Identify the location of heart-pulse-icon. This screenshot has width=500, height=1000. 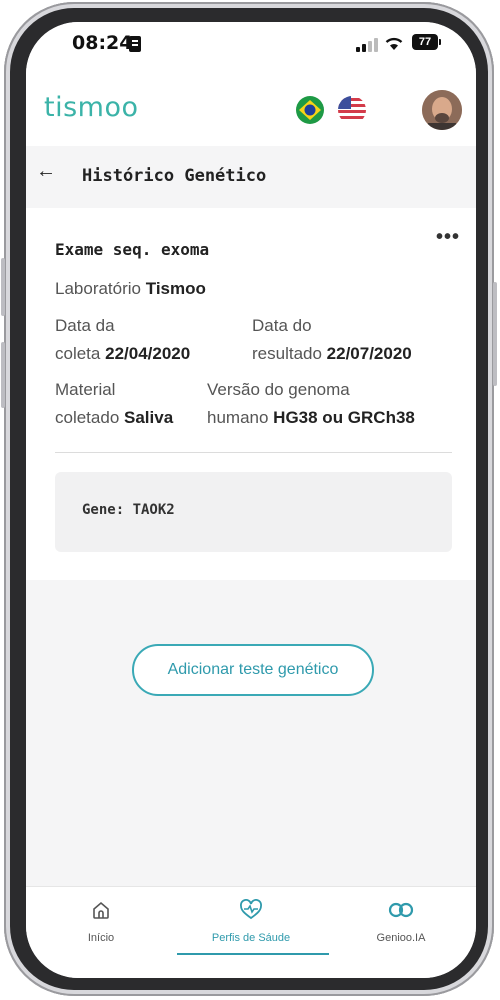
(251, 909).